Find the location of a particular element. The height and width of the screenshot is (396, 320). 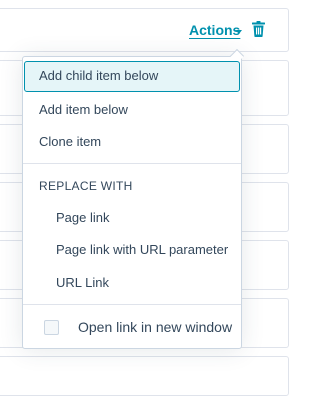

trash-icon is located at coordinates (258, 29).